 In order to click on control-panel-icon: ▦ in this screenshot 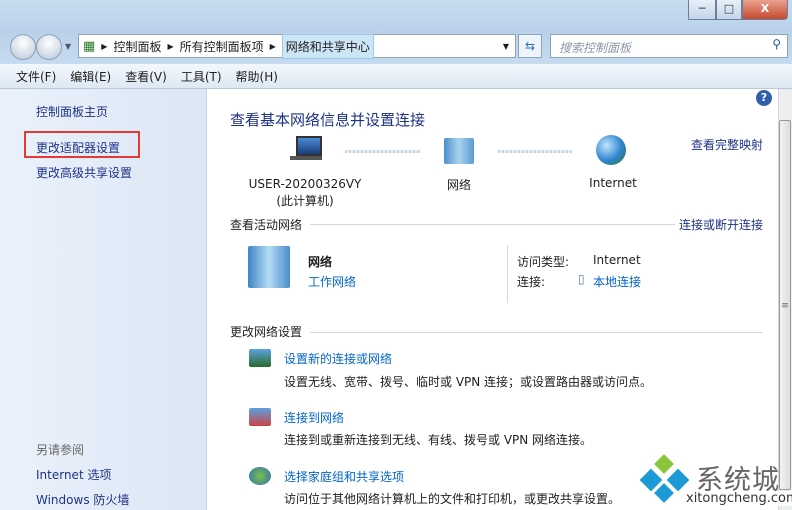, I will do `click(89, 46)`.